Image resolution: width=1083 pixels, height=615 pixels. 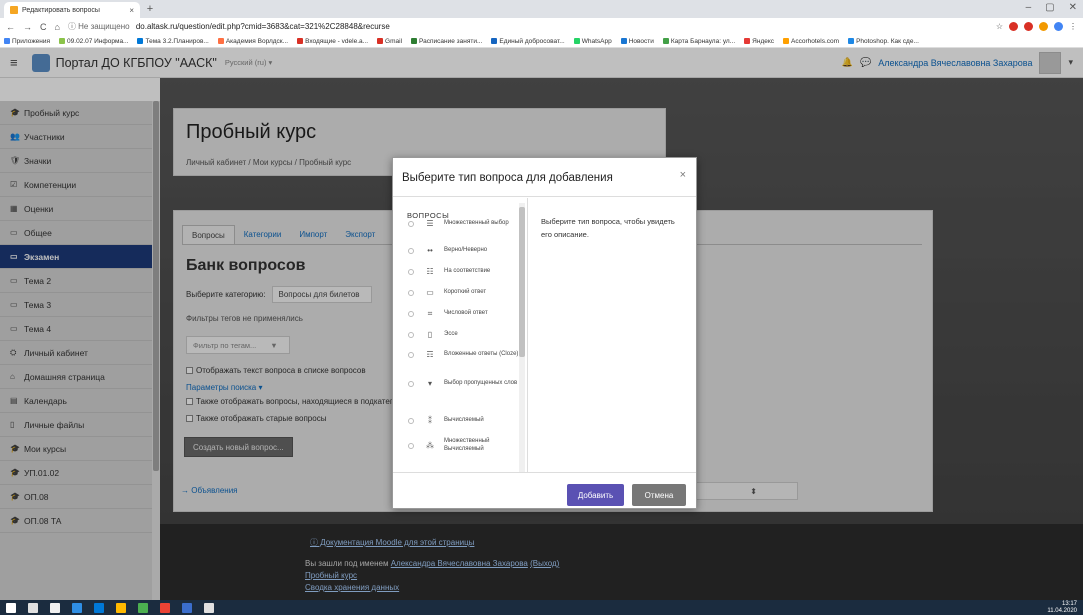 I want to click on question-type-option: ☰ Множественный выбор, so click(x=456, y=223).